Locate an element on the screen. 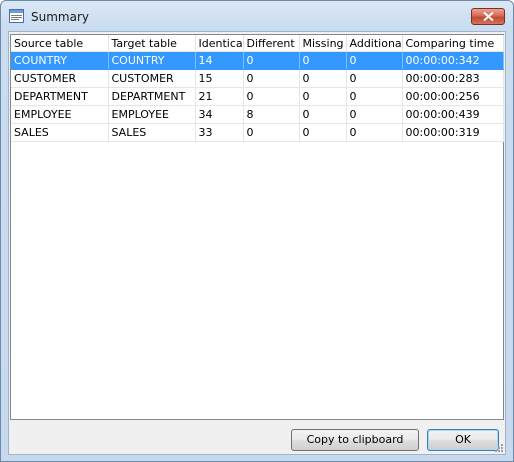  cell-identical: 34 is located at coordinates (219, 114).